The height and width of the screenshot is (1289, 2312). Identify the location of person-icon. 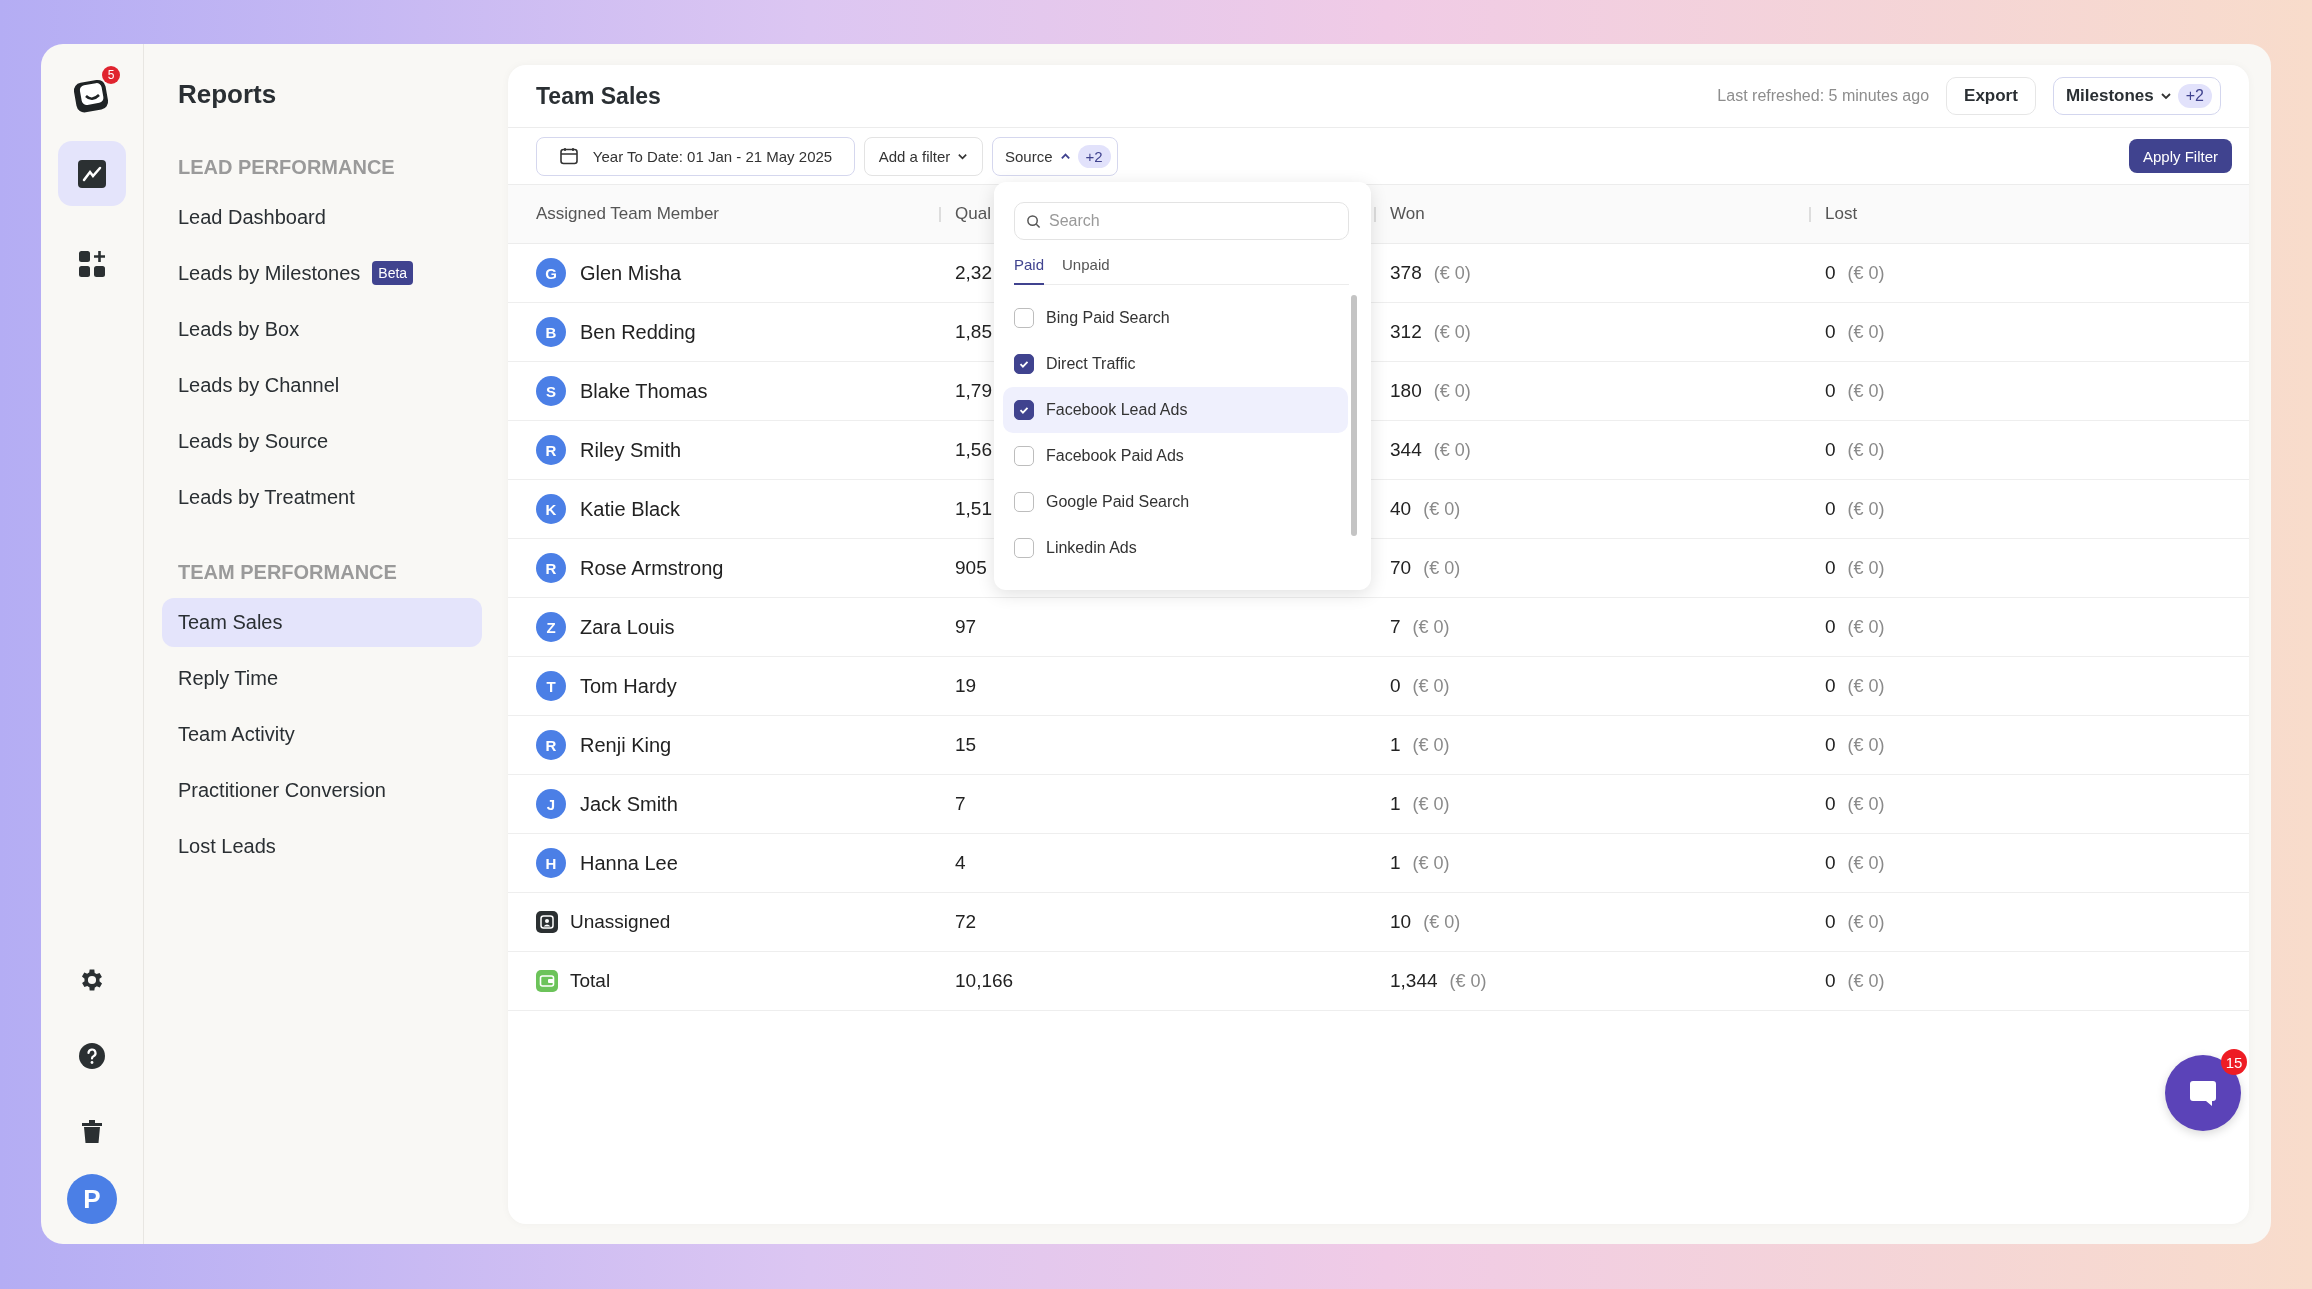
(547, 922).